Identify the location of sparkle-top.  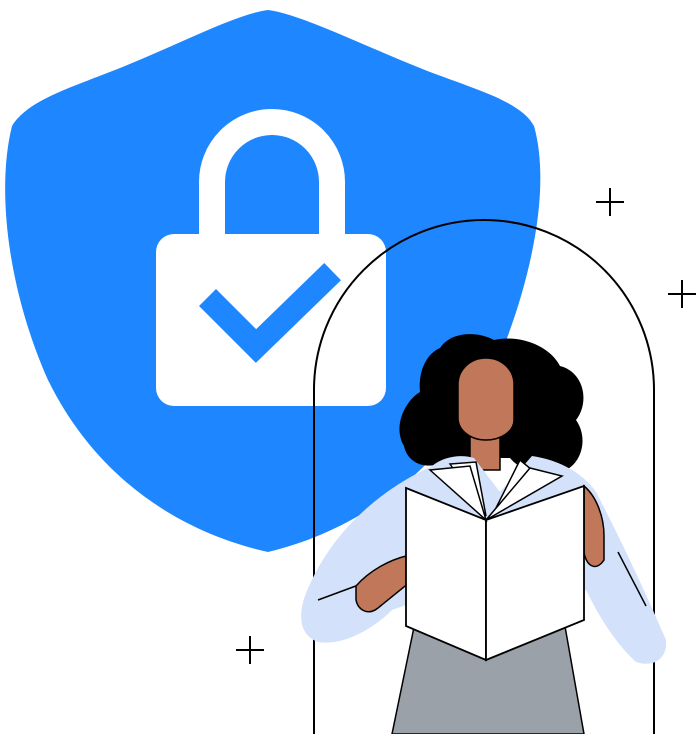
(610, 202).